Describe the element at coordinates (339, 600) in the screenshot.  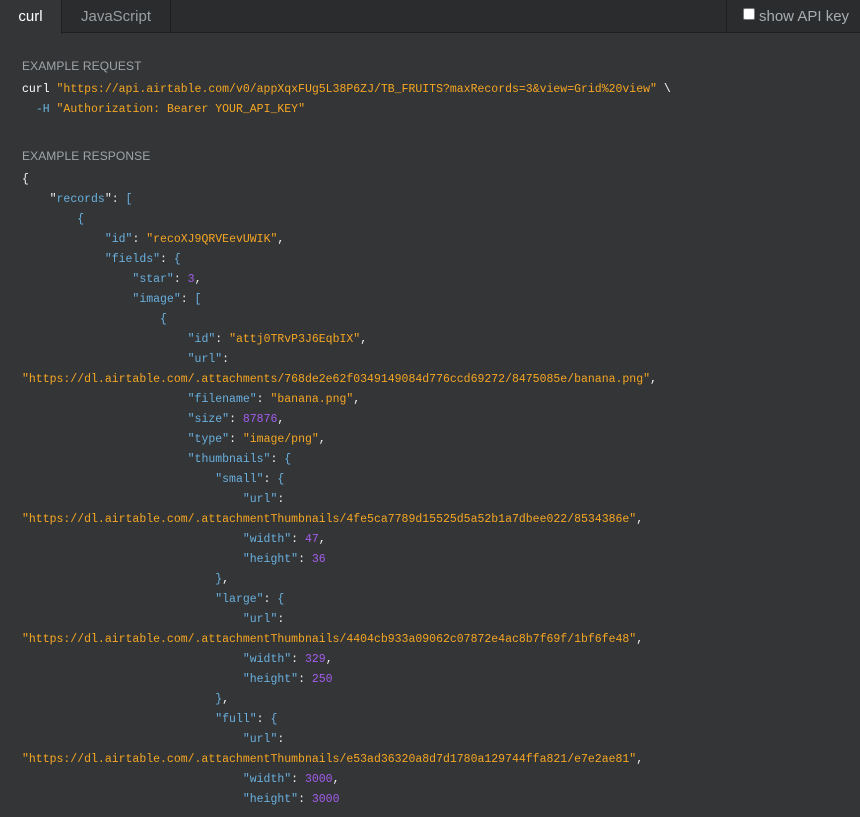
I see `code-line: "large": {` at that location.